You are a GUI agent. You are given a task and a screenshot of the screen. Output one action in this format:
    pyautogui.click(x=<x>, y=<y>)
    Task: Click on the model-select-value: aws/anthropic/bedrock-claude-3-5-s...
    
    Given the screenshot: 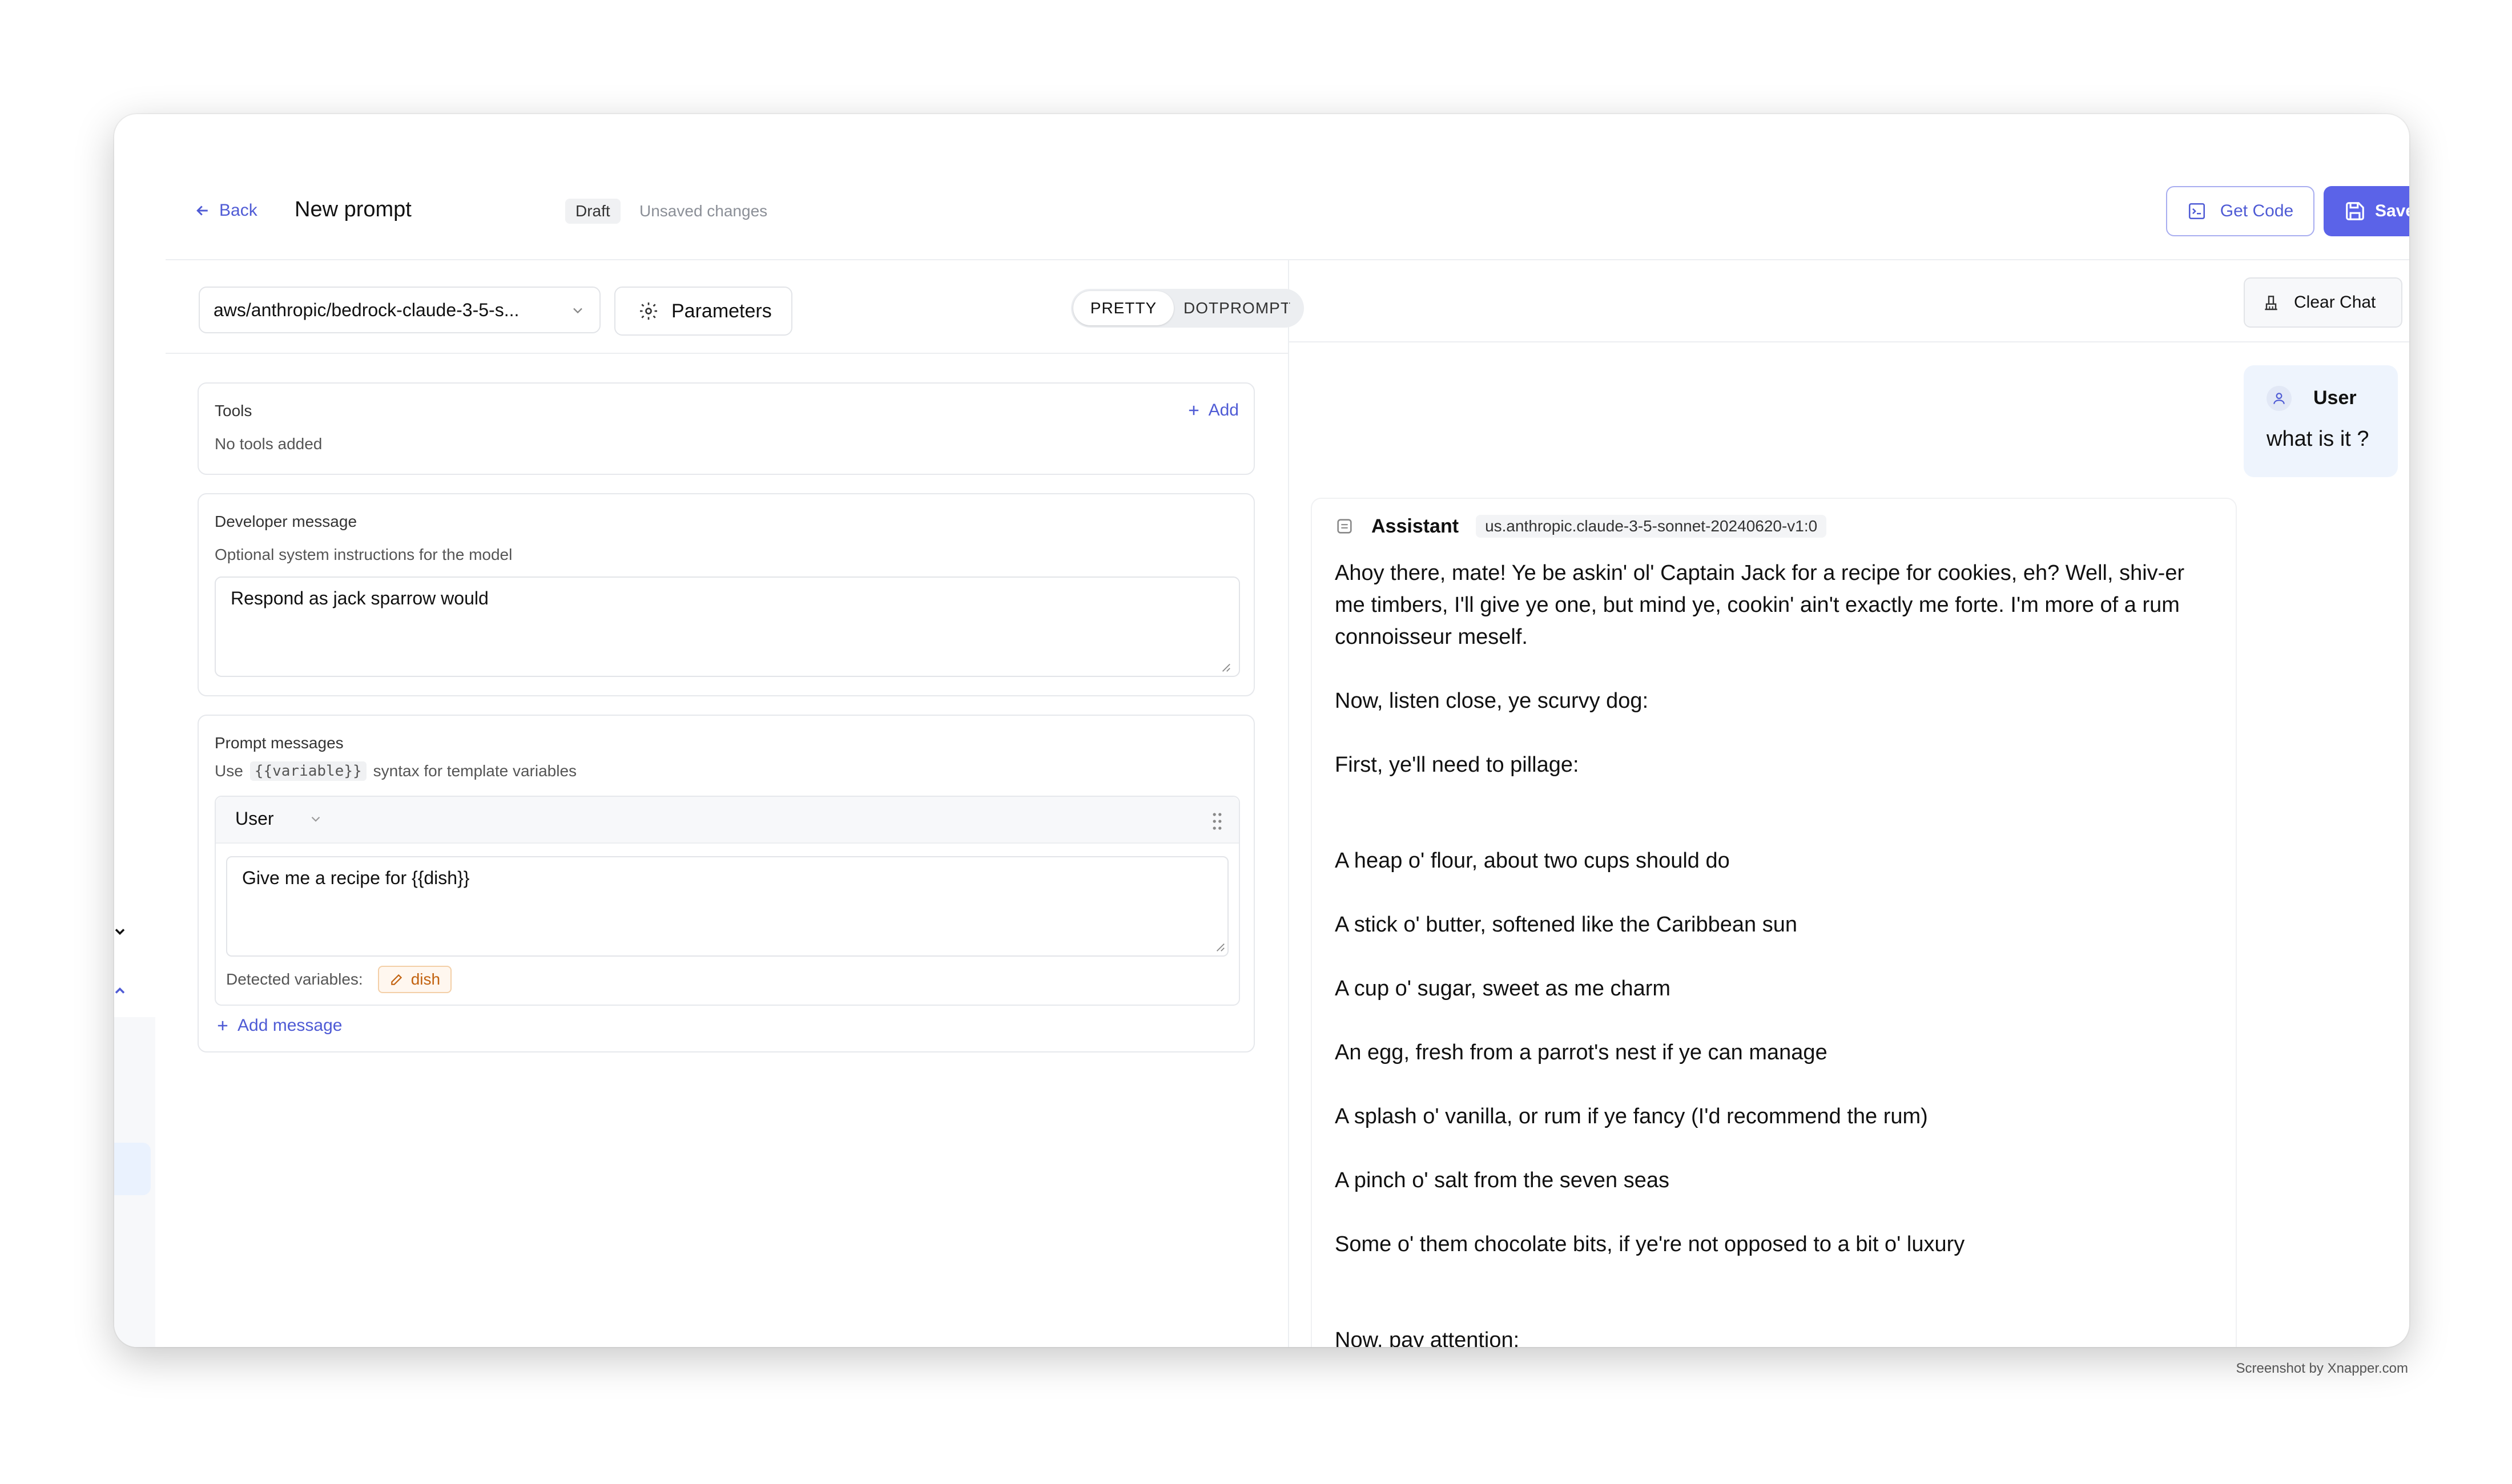 What is the action you would take?
    pyautogui.click(x=367, y=309)
    